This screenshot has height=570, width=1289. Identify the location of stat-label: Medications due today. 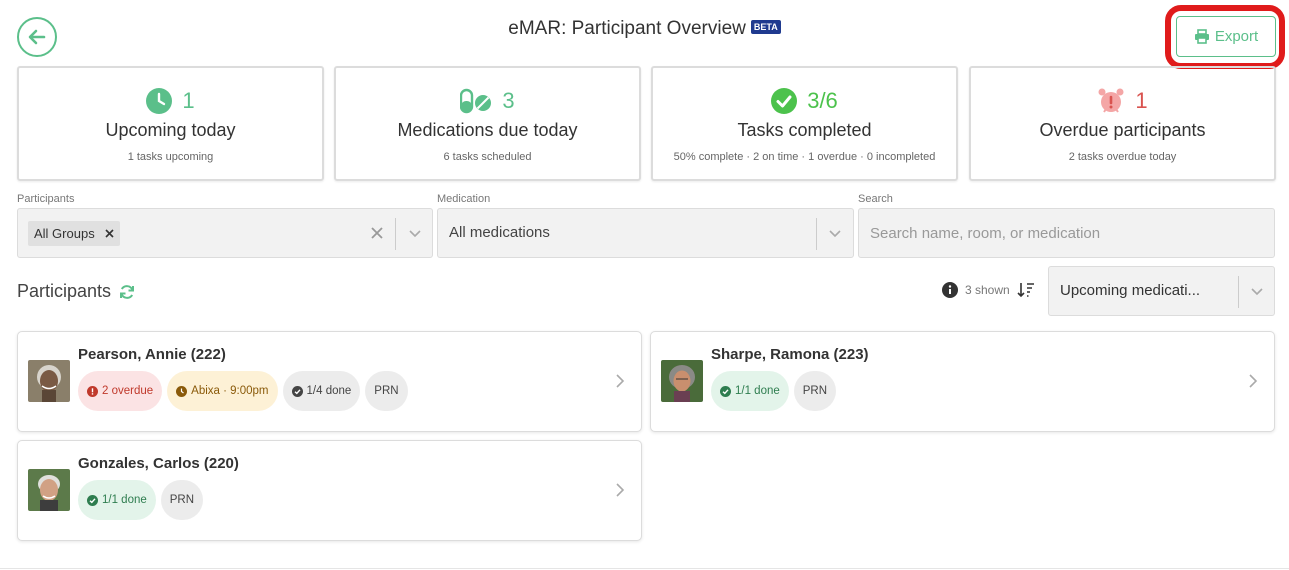
(487, 130).